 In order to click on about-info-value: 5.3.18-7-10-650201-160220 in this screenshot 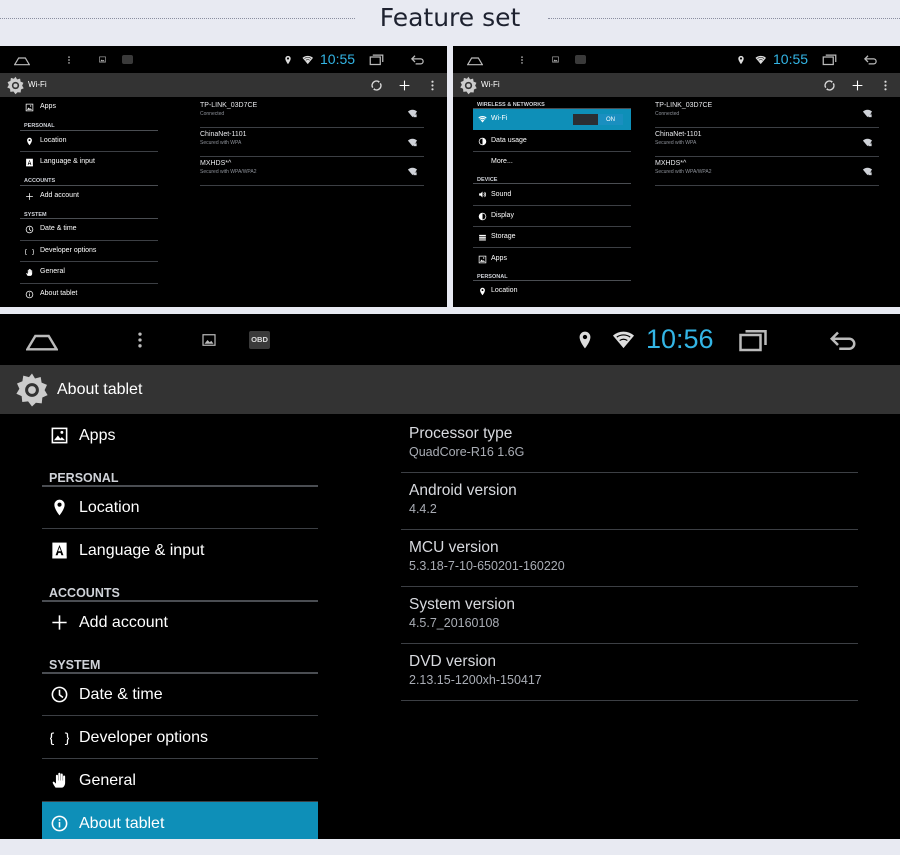, I will do `click(487, 566)`.